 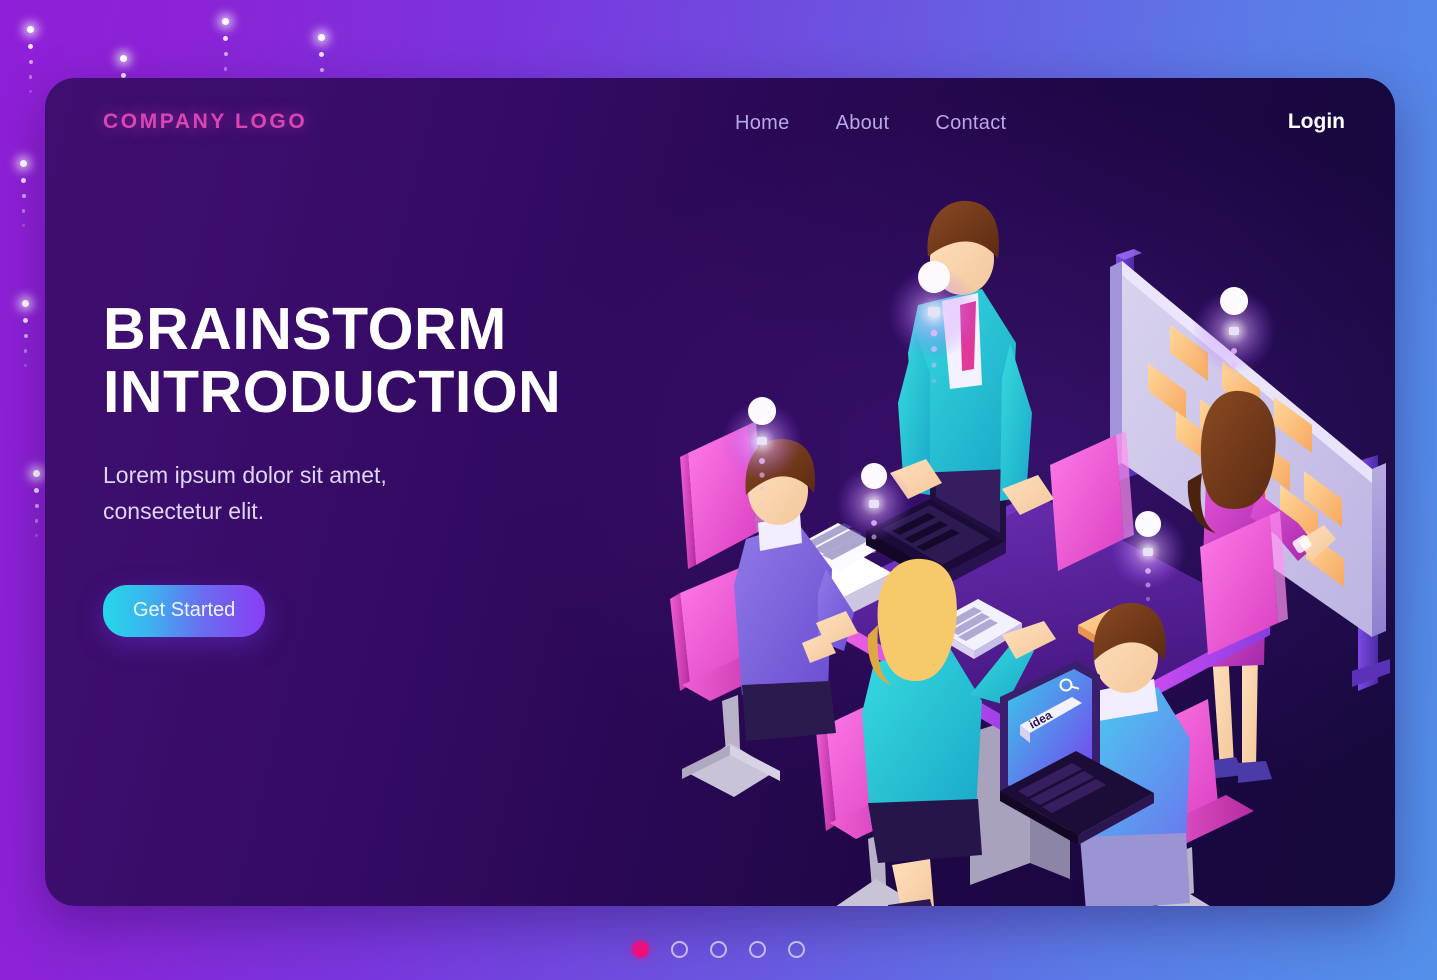 What do you see at coordinates (1316, 122) in the screenshot?
I see `login-button: Login` at bounding box center [1316, 122].